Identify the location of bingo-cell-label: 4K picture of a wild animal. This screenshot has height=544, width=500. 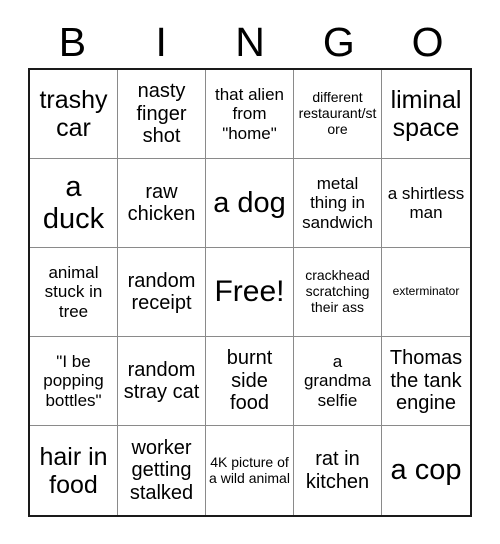
(249, 469).